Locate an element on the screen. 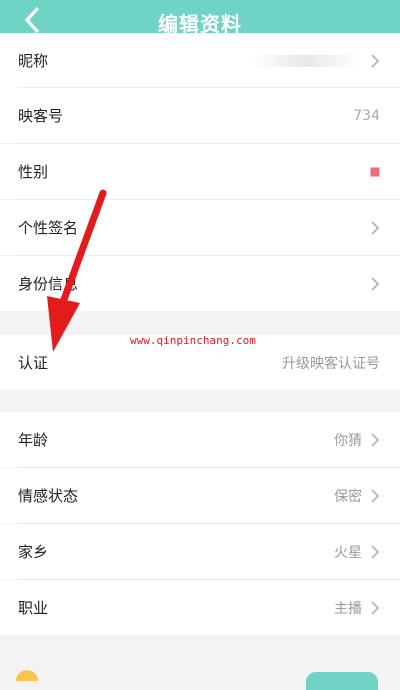 The width and height of the screenshot is (400, 690). gender-icon is located at coordinates (375, 171).